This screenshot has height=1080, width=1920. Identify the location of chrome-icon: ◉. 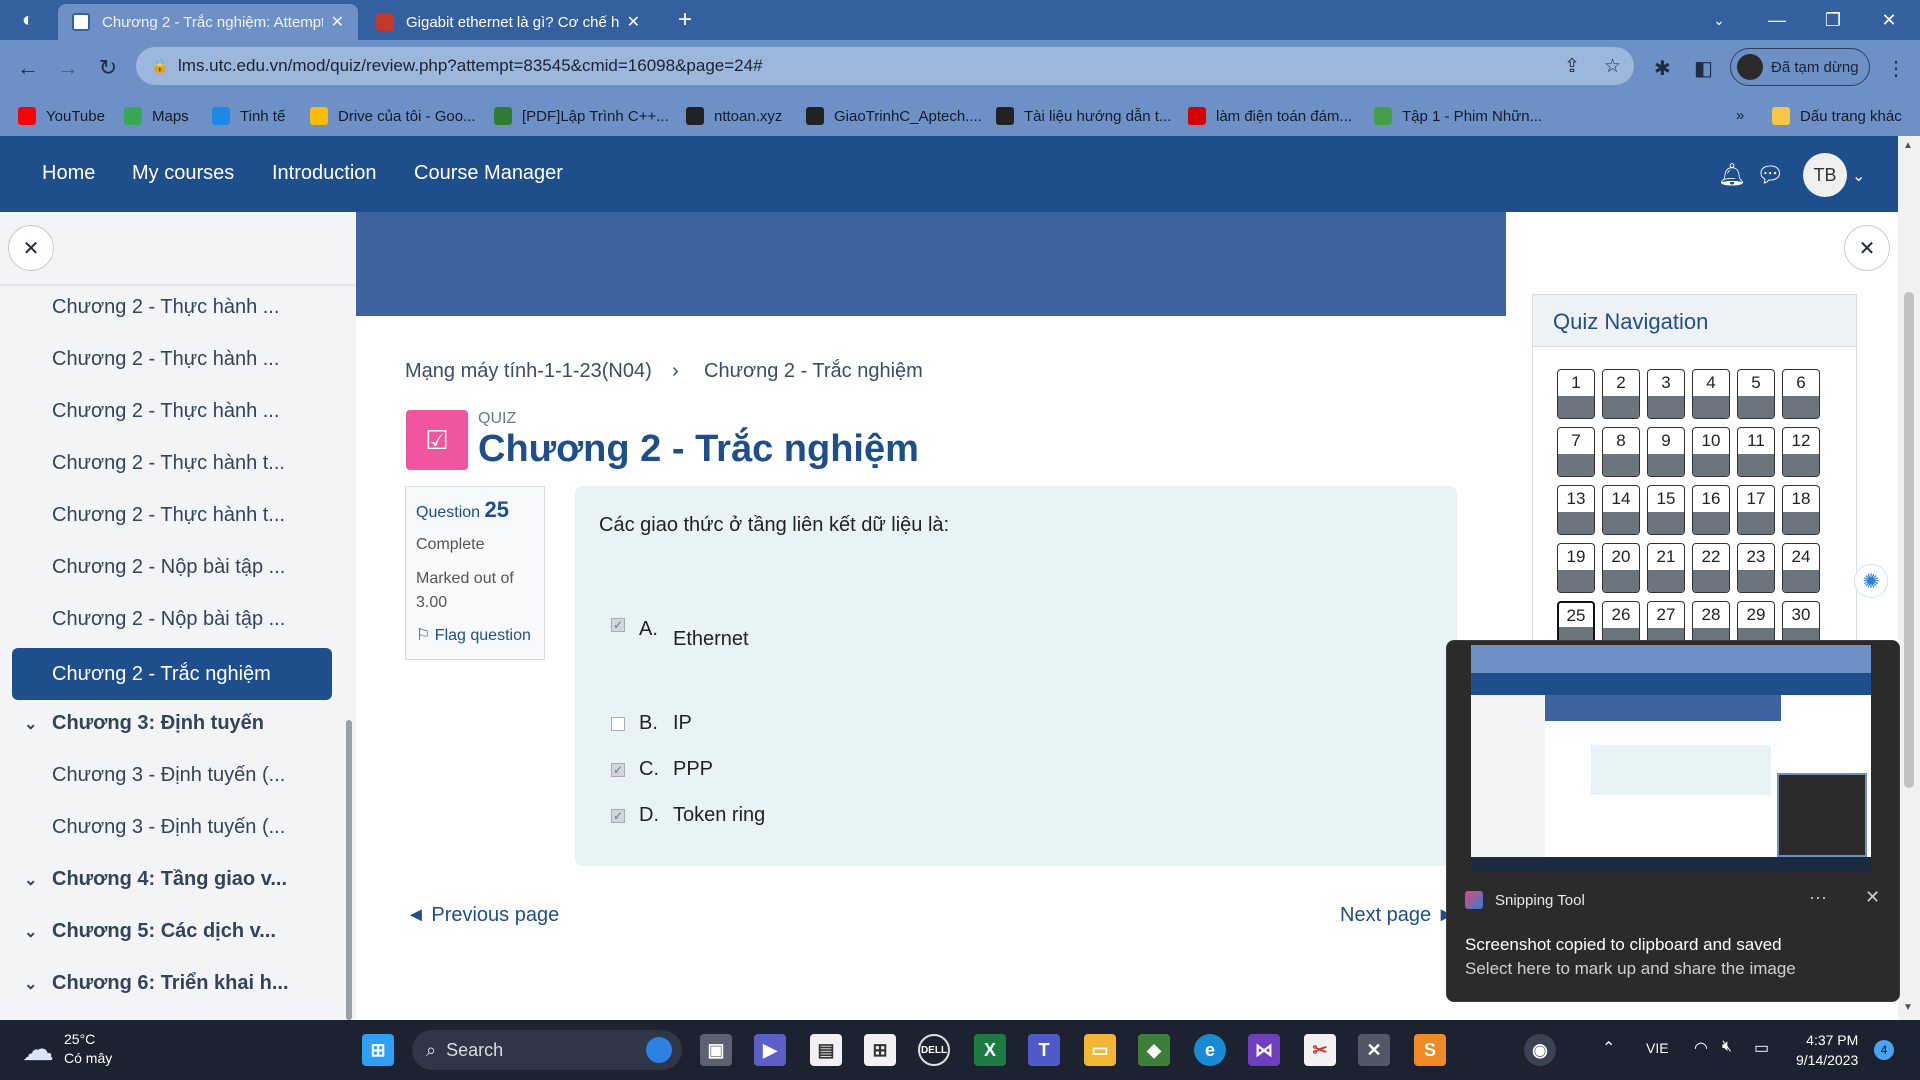
(1540, 1050).